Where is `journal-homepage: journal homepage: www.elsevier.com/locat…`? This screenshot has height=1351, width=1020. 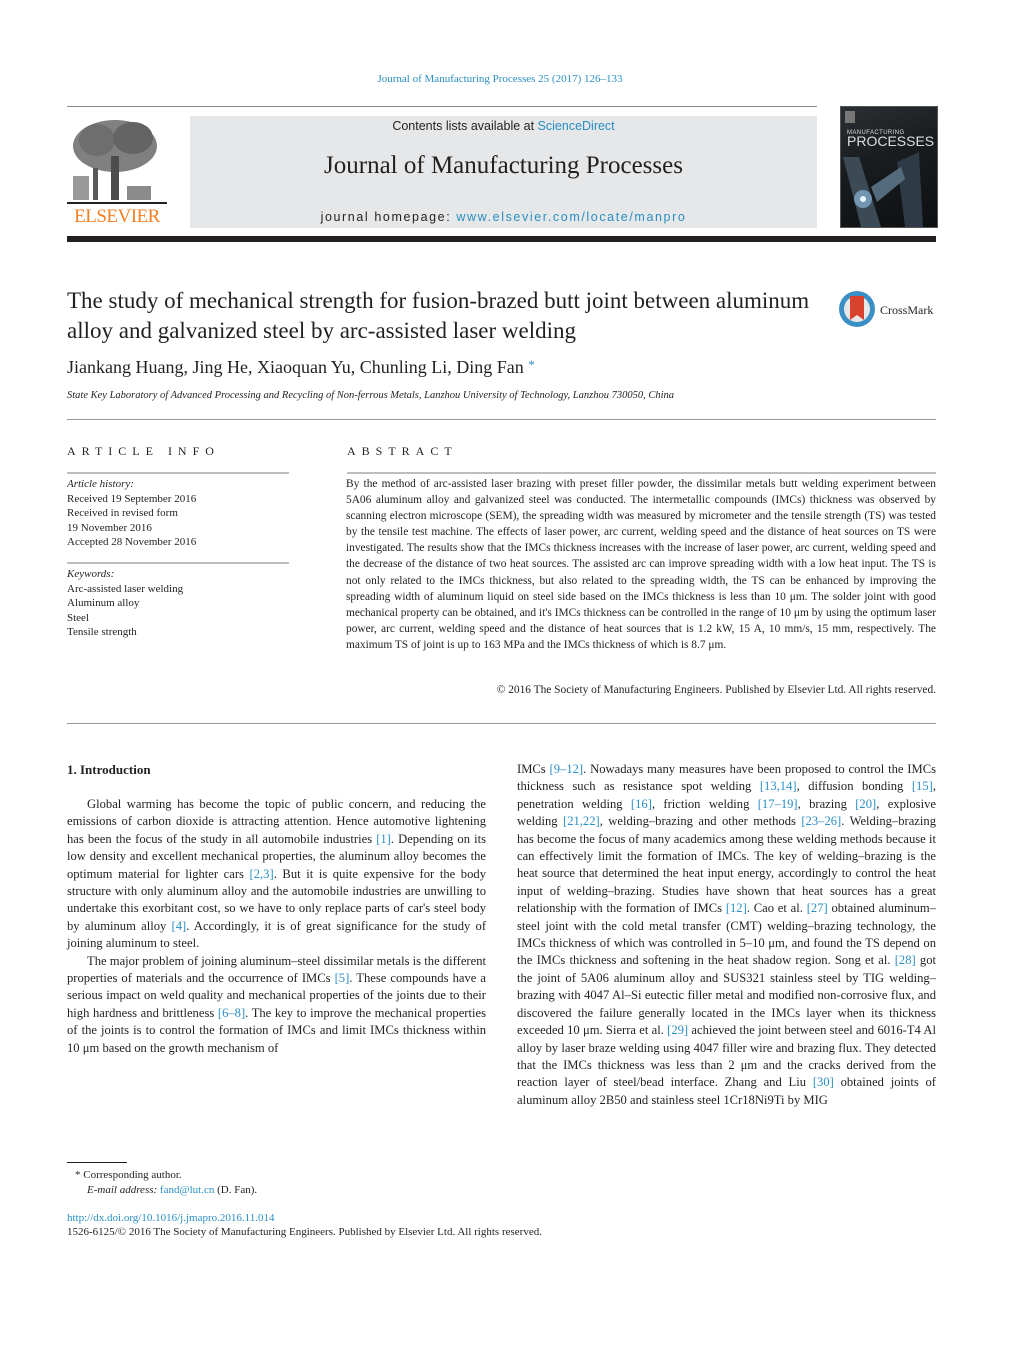 journal-homepage: journal homepage: www.elsevier.com/locat… is located at coordinates (503, 217).